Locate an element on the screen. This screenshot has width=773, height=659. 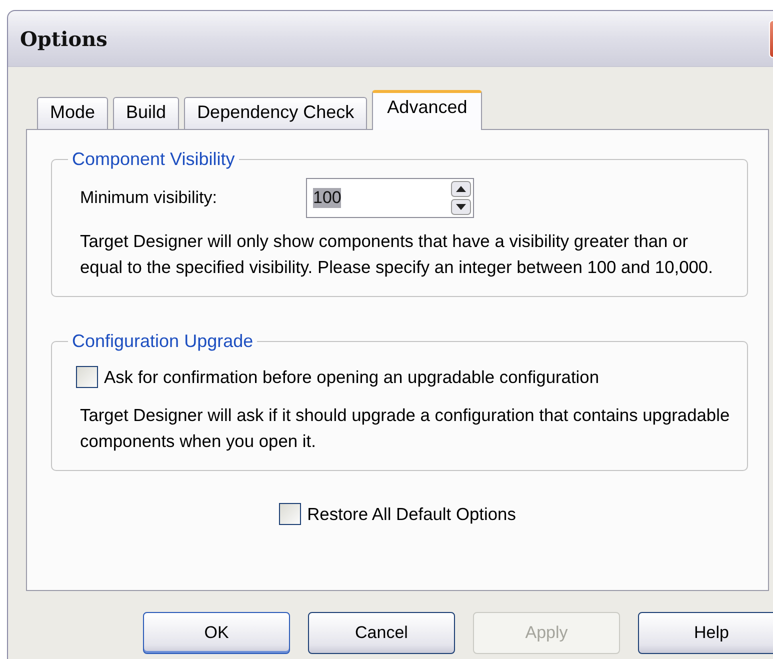
dialog-button: OK is located at coordinates (216, 633).